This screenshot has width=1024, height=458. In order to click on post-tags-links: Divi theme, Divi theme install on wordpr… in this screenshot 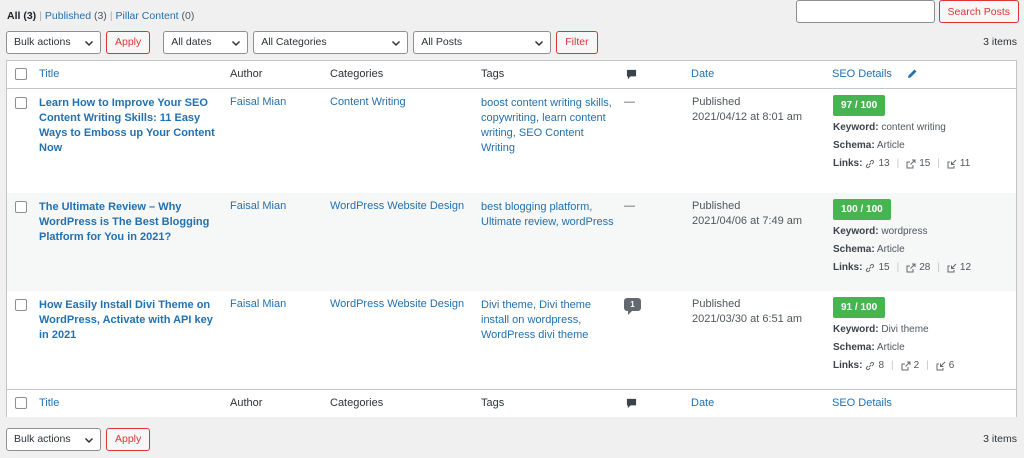, I will do `click(550, 320)`.